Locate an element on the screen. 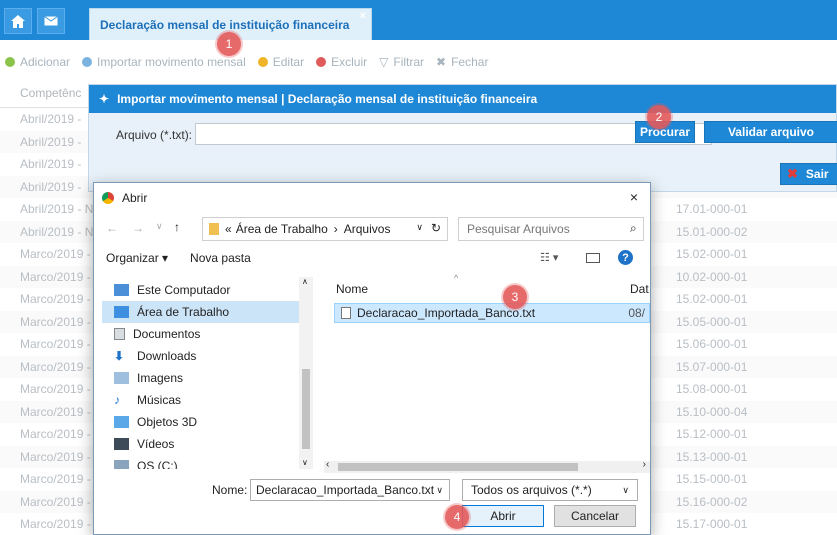 The height and width of the screenshot is (535, 837). scroll-right-icon: › is located at coordinates (644, 464).